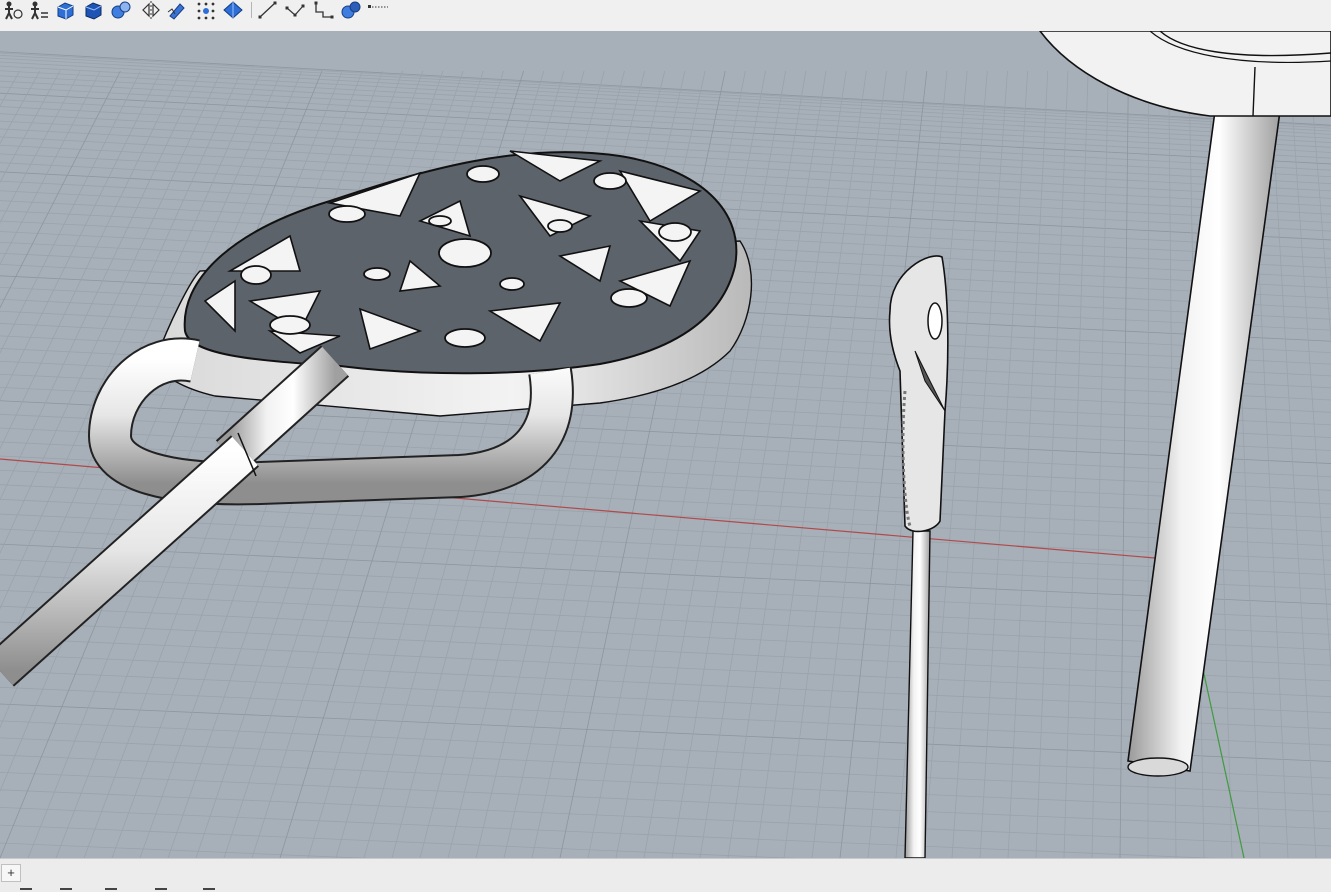 This screenshot has width=1331, height=892. Describe the element at coordinates (121, 10) in the screenshot. I see `spheres-icon` at that location.